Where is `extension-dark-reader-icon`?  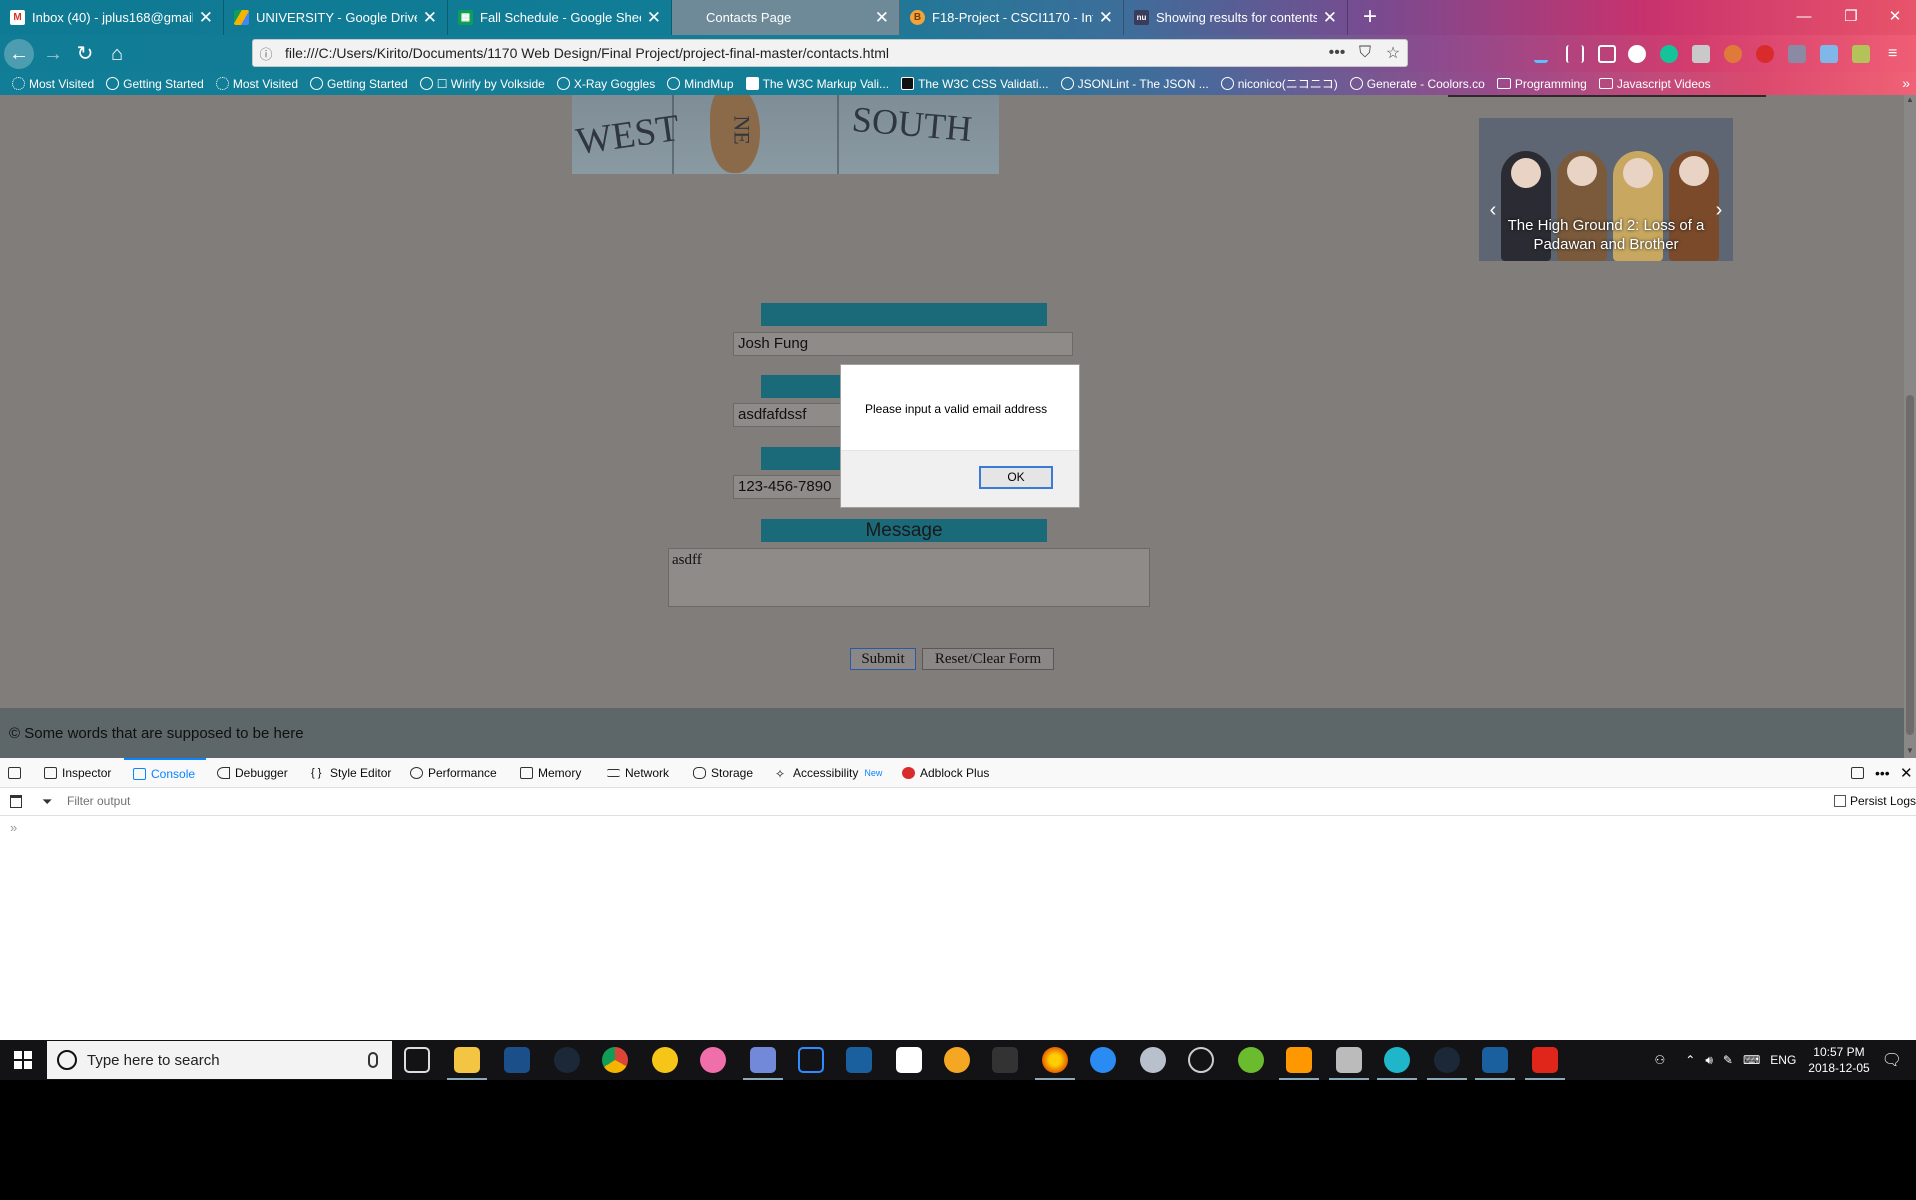 extension-dark-reader-icon is located at coordinates (1637, 54).